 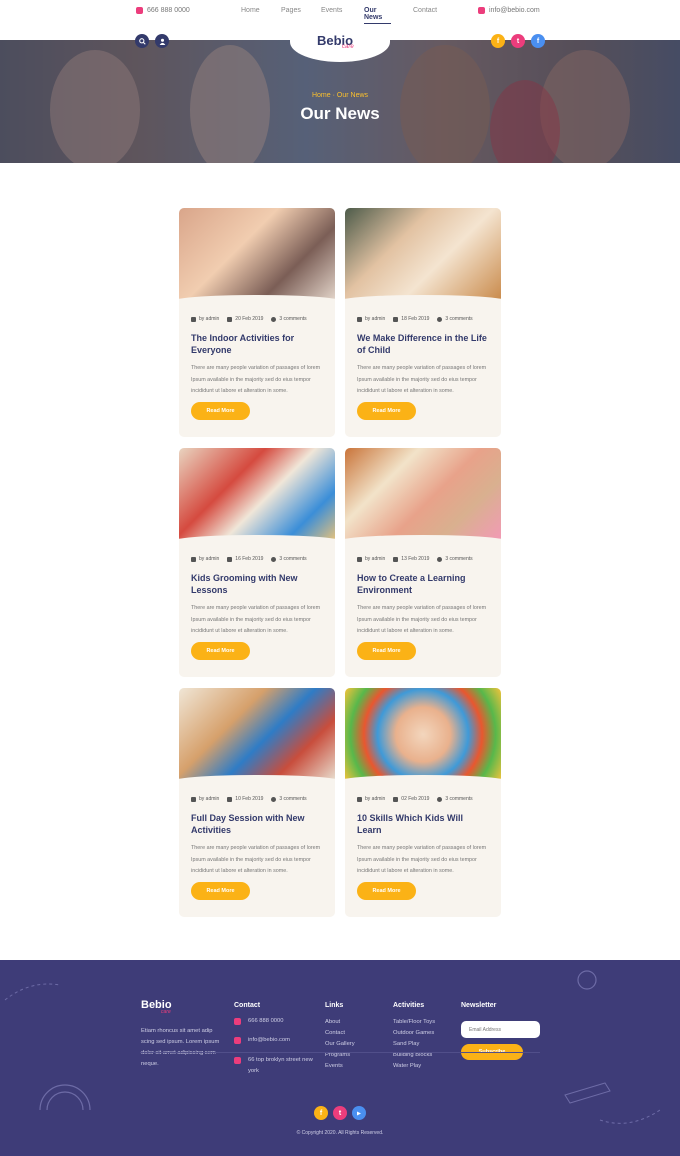 I want to click on facebook-button-2: f, so click(x=538, y=41).